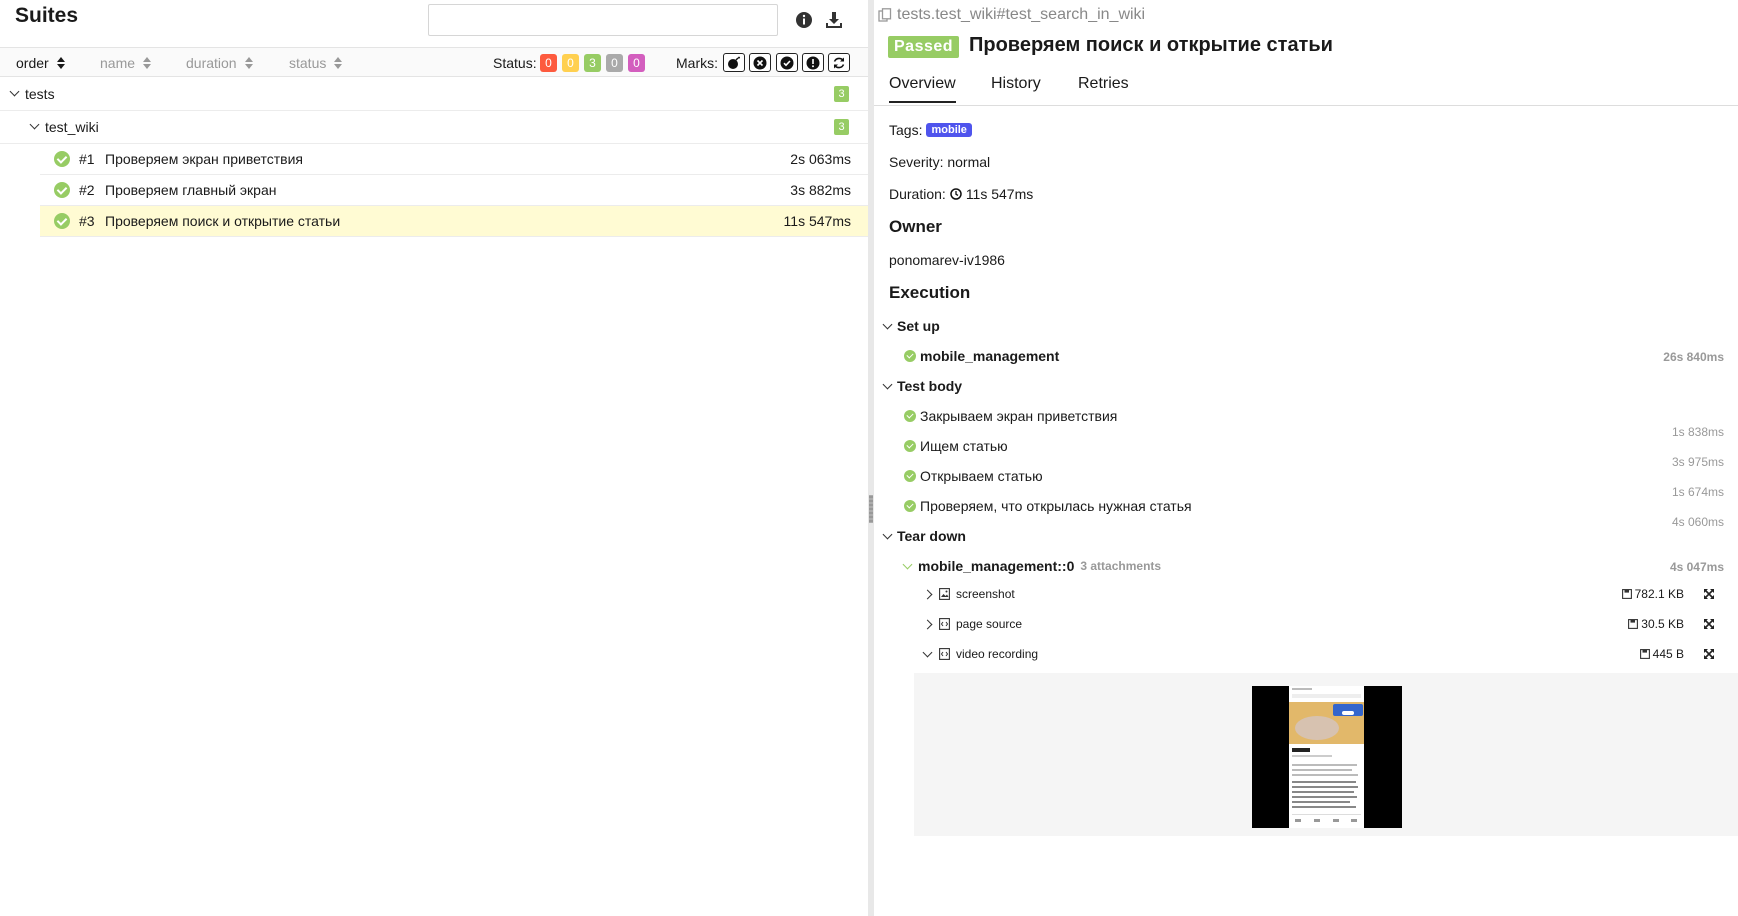 This screenshot has height=916, width=1738. I want to click on attachment-size-text: 445 B, so click(1668, 654).